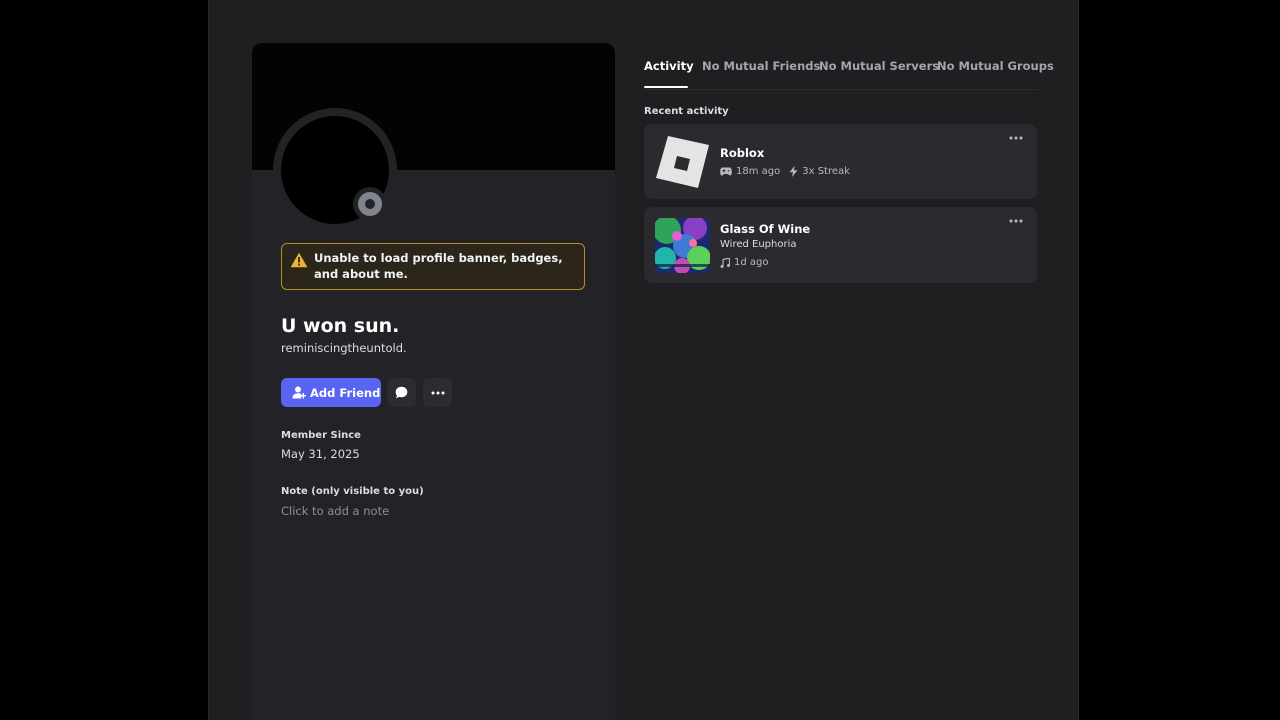 The width and height of the screenshot is (1280, 720). Describe the element at coordinates (686, 111) in the screenshot. I see `recent-activity-heading: Recent activity` at that location.